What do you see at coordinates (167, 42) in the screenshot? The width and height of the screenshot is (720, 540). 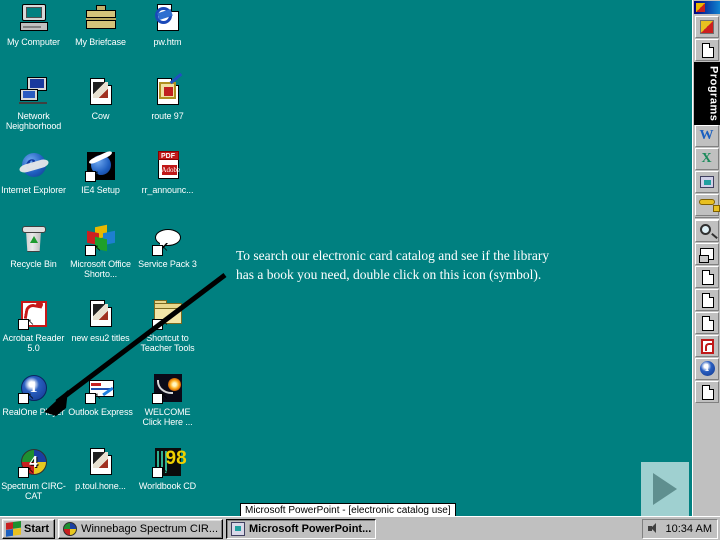 I see `desktop-icon-label: pw.htm` at bounding box center [167, 42].